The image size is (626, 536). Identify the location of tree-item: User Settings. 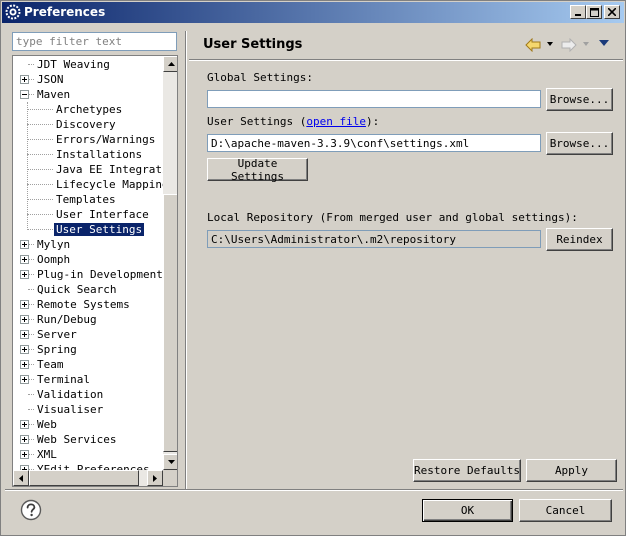
(99, 229).